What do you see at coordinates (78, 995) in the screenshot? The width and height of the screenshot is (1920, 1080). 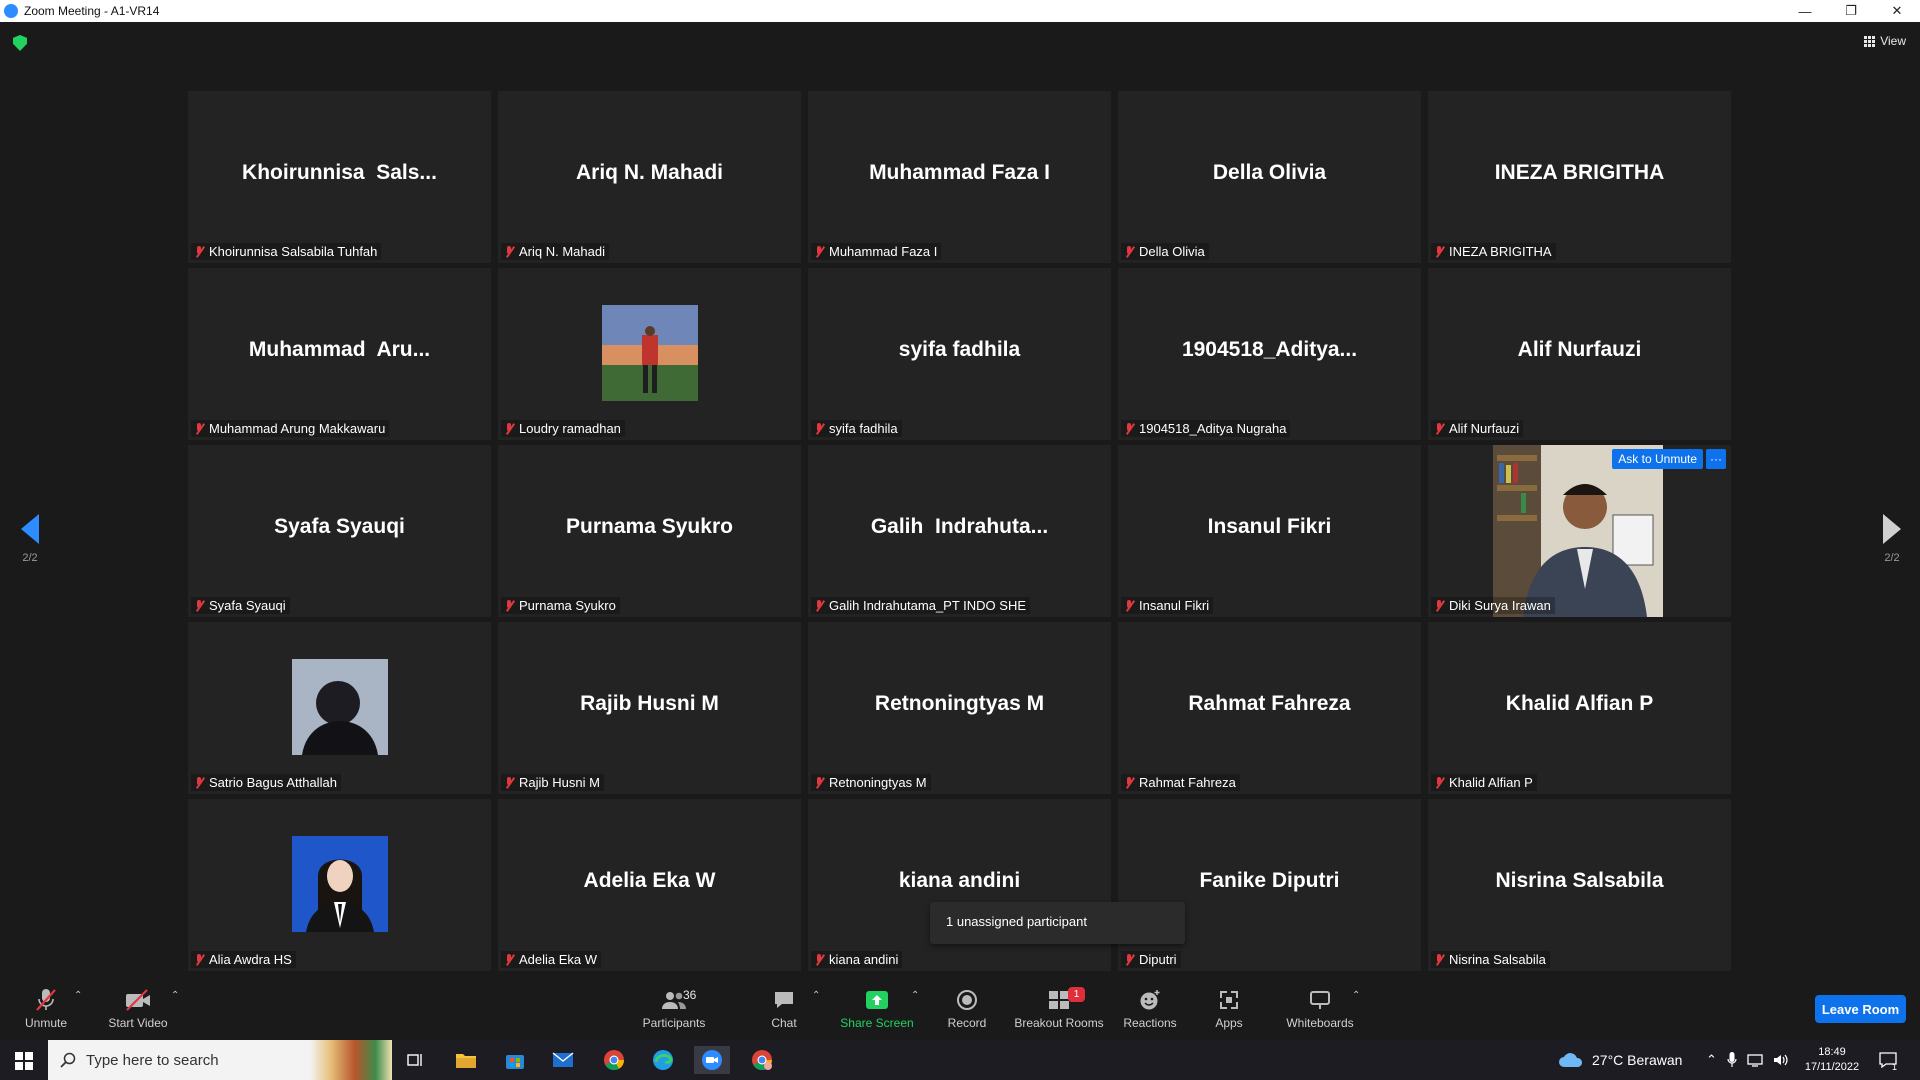 I see `audio-options-caret: ⌃` at bounding box center [78, 995].